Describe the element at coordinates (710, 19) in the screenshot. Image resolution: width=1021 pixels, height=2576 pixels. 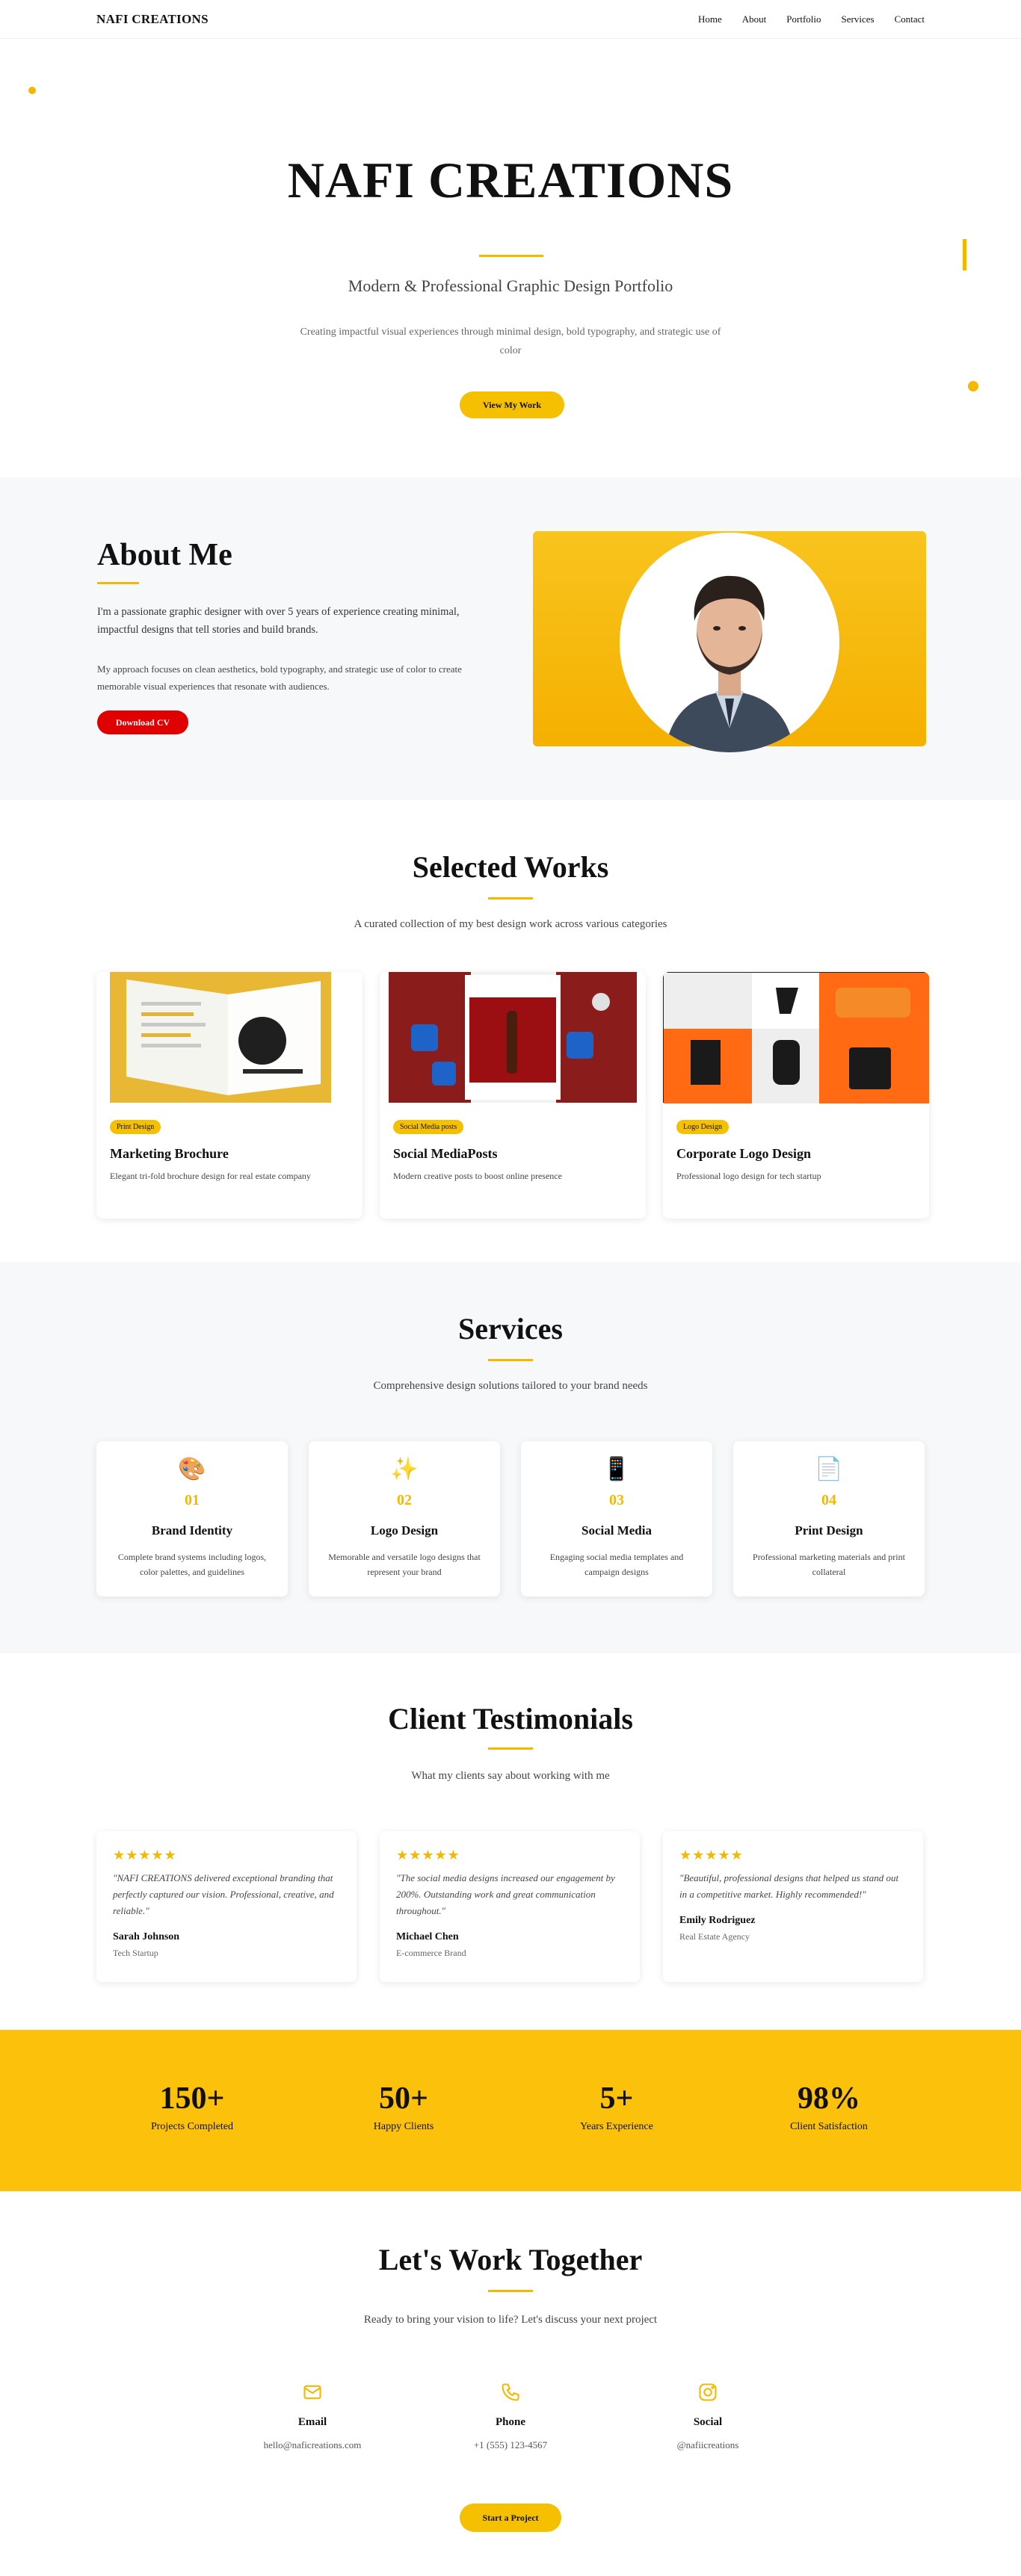
I see `nav-link-home: Home` at that location.